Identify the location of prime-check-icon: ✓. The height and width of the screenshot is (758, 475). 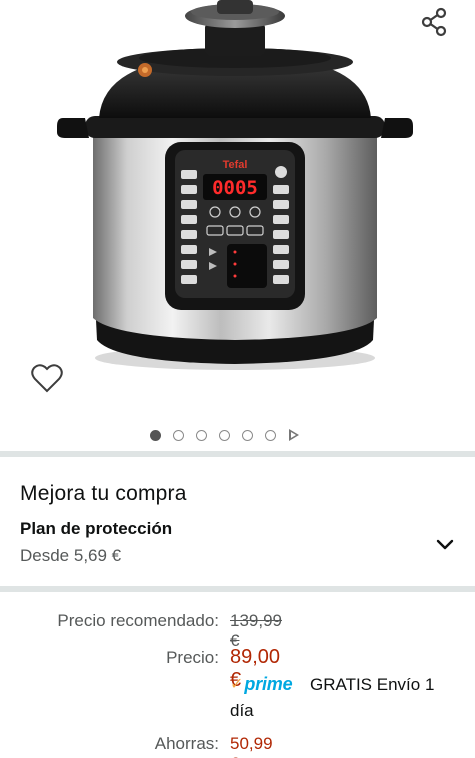
(237, 684).